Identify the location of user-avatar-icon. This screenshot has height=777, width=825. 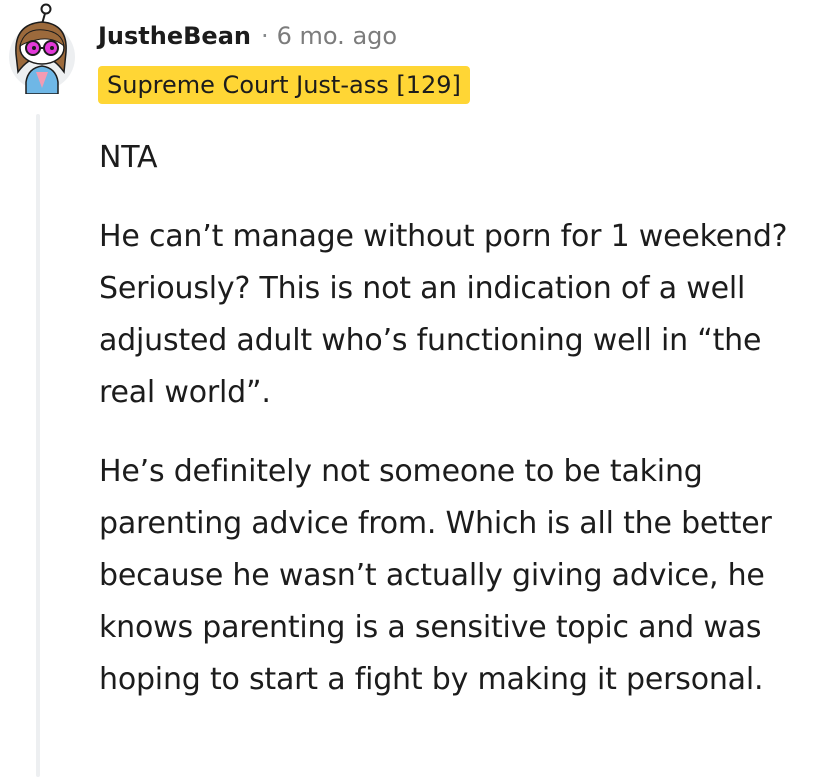
(42, 48).